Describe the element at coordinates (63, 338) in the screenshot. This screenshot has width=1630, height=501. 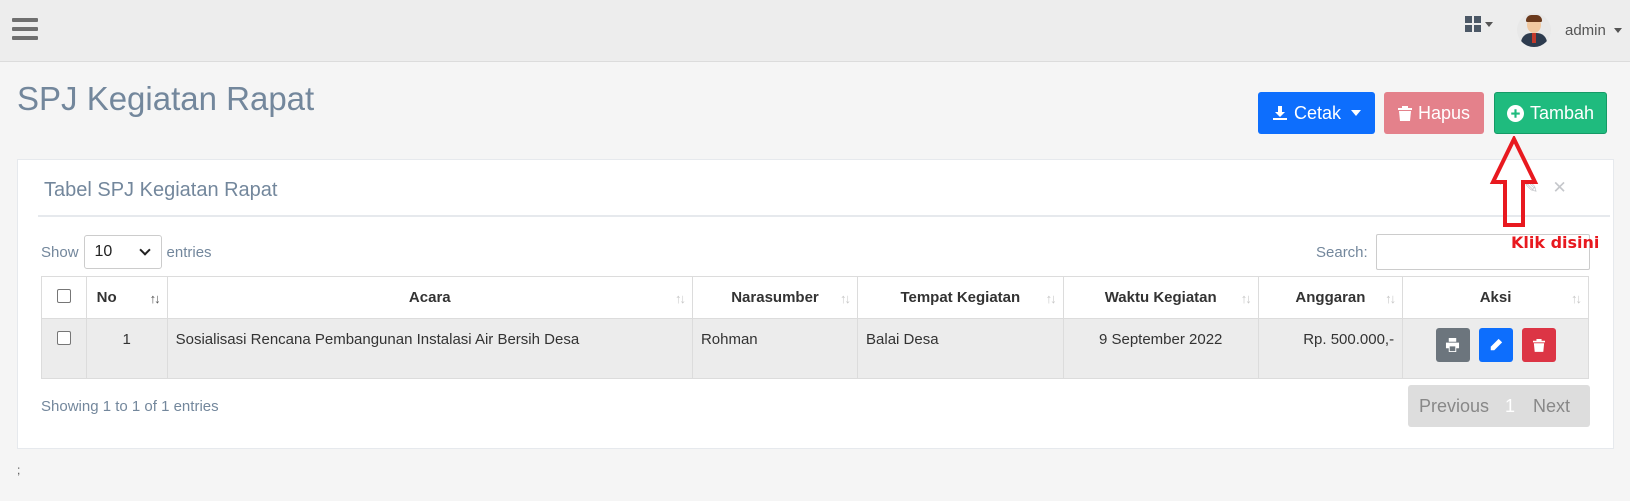
I see `row-checkbox` at that location.